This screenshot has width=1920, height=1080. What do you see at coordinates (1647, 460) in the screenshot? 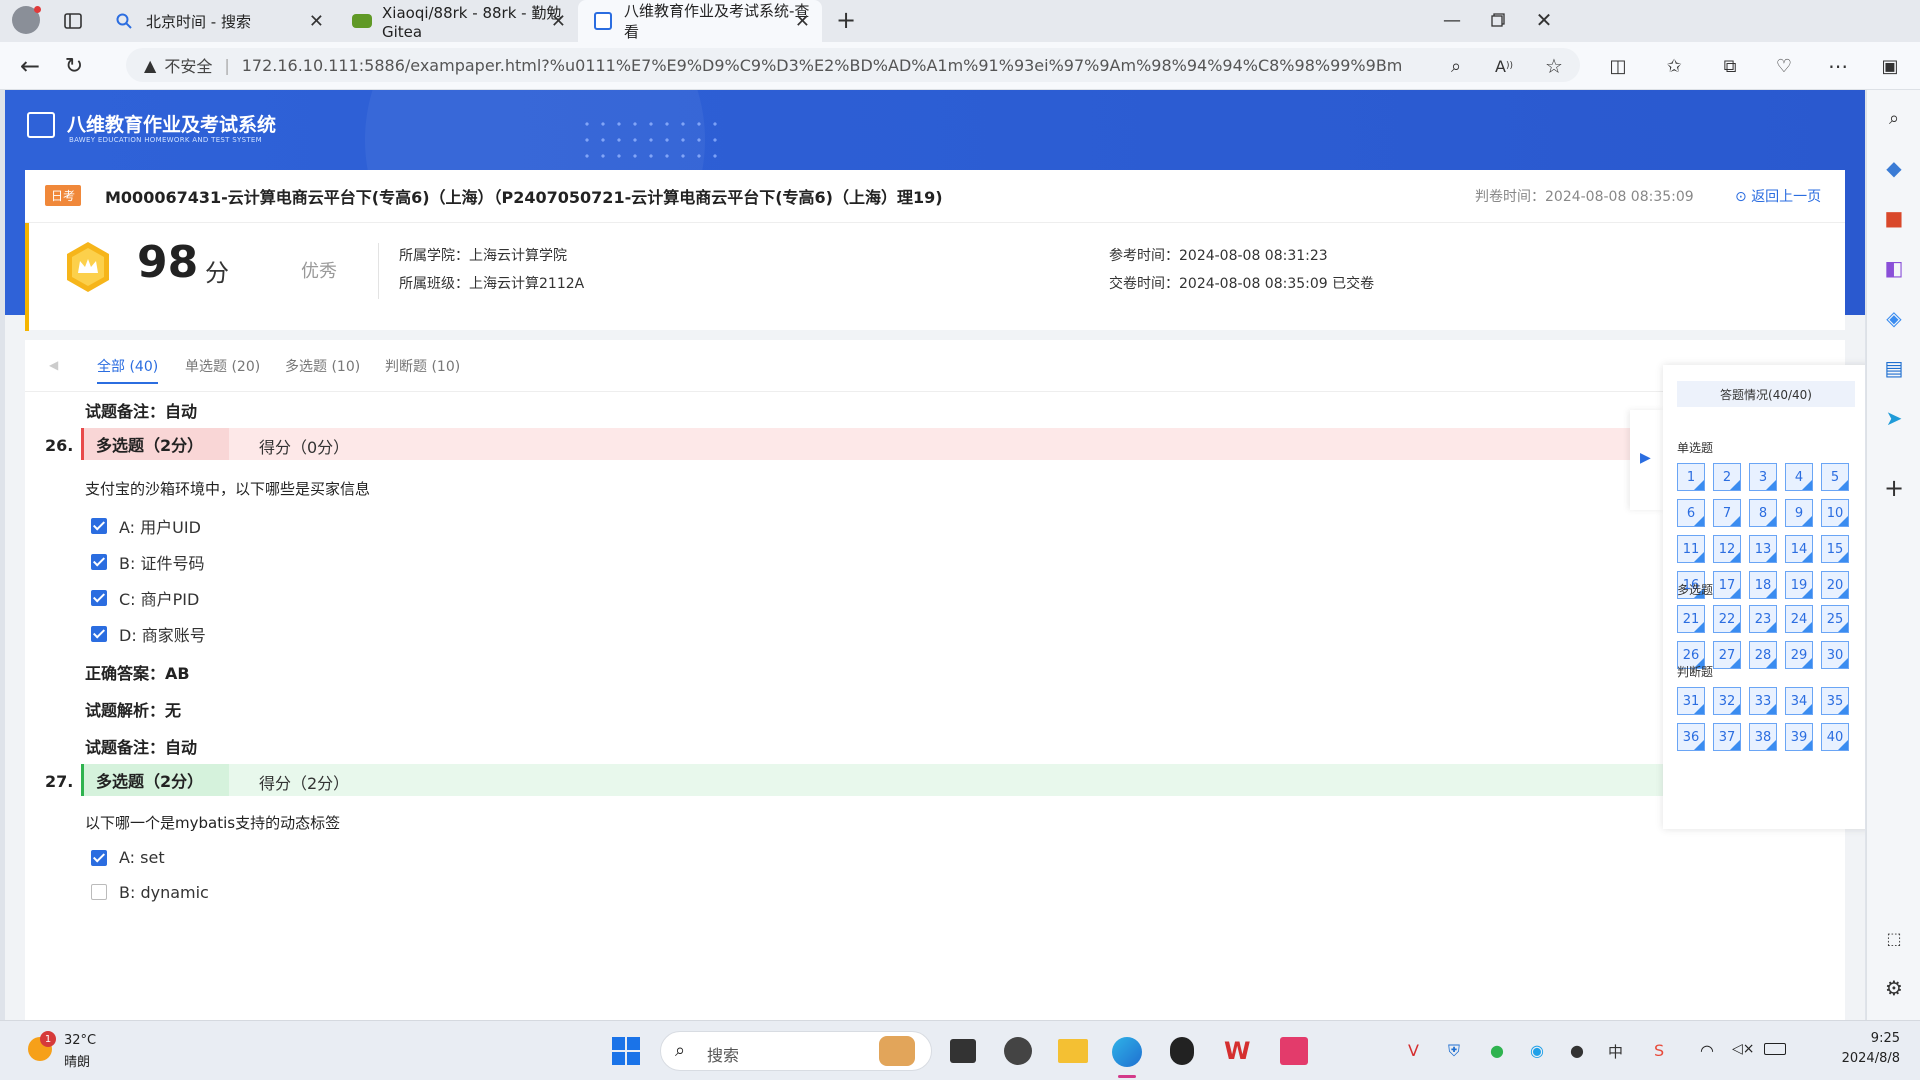
I see `panel-collapse-toggle: ▶` at bounding box center [1647, 460].